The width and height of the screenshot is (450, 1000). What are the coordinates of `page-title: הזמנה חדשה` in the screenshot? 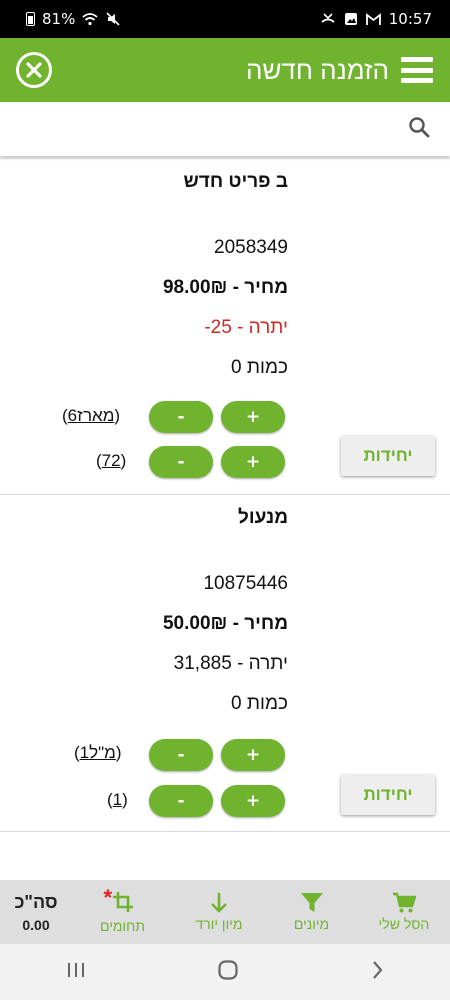 It's located at (317, 69).